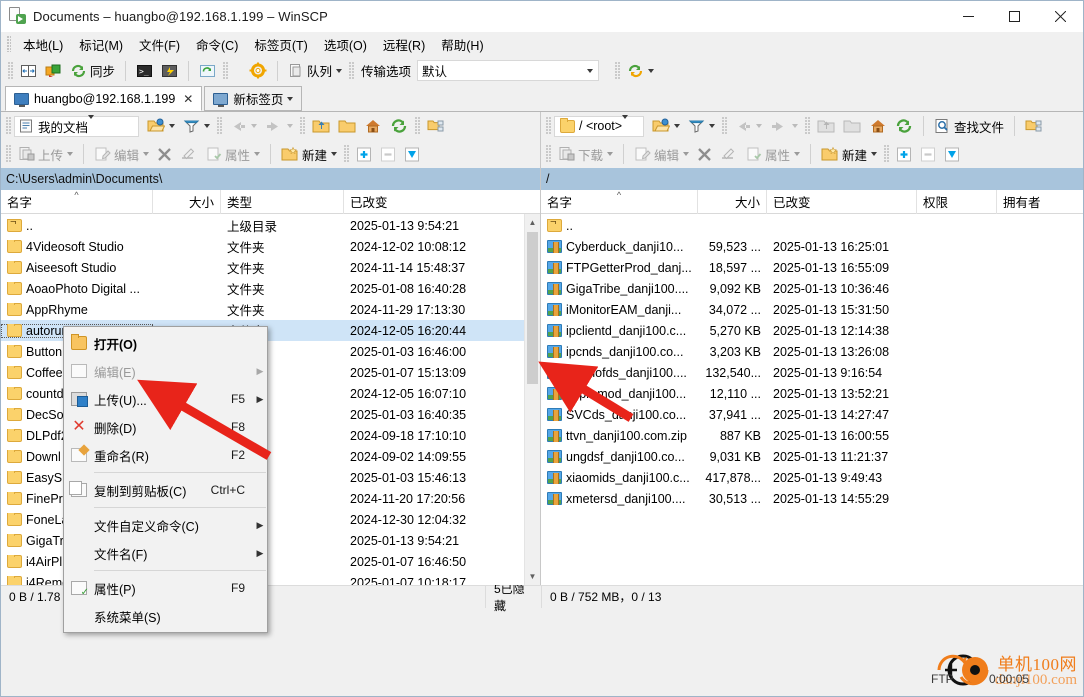 This screenshot has height=697, width=1084. I want to click on chevron-down-icon-transfer, so click(590, 70).